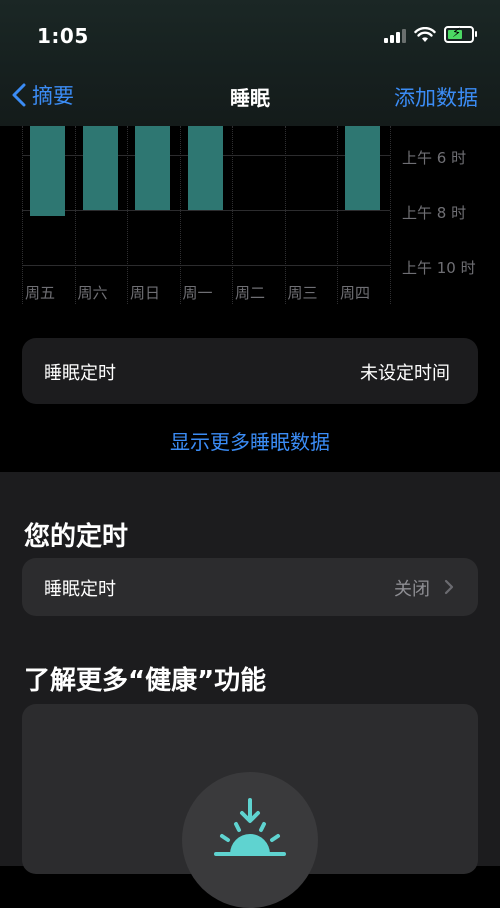 The width and height of the screenshot is (500, 908). What do you see at coordinates (80, 589) in the screenshot?
I see `schedule-row-label: 睡眠定时` at bounding box center [80, 589].